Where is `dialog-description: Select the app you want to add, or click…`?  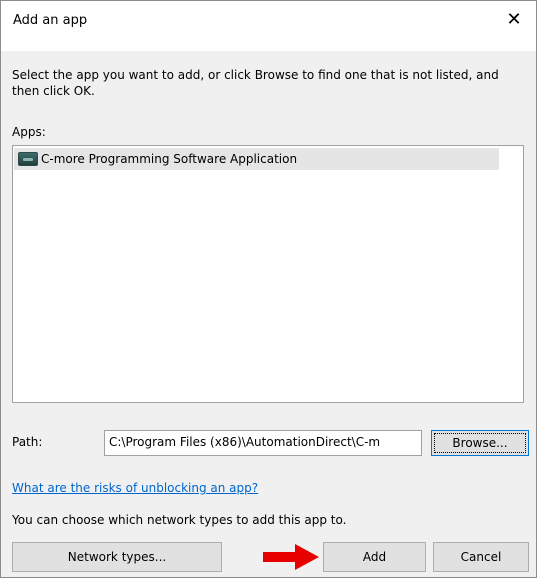 dialog-description: Select the app you want to add, or click… is located at coordinates (255, 83).